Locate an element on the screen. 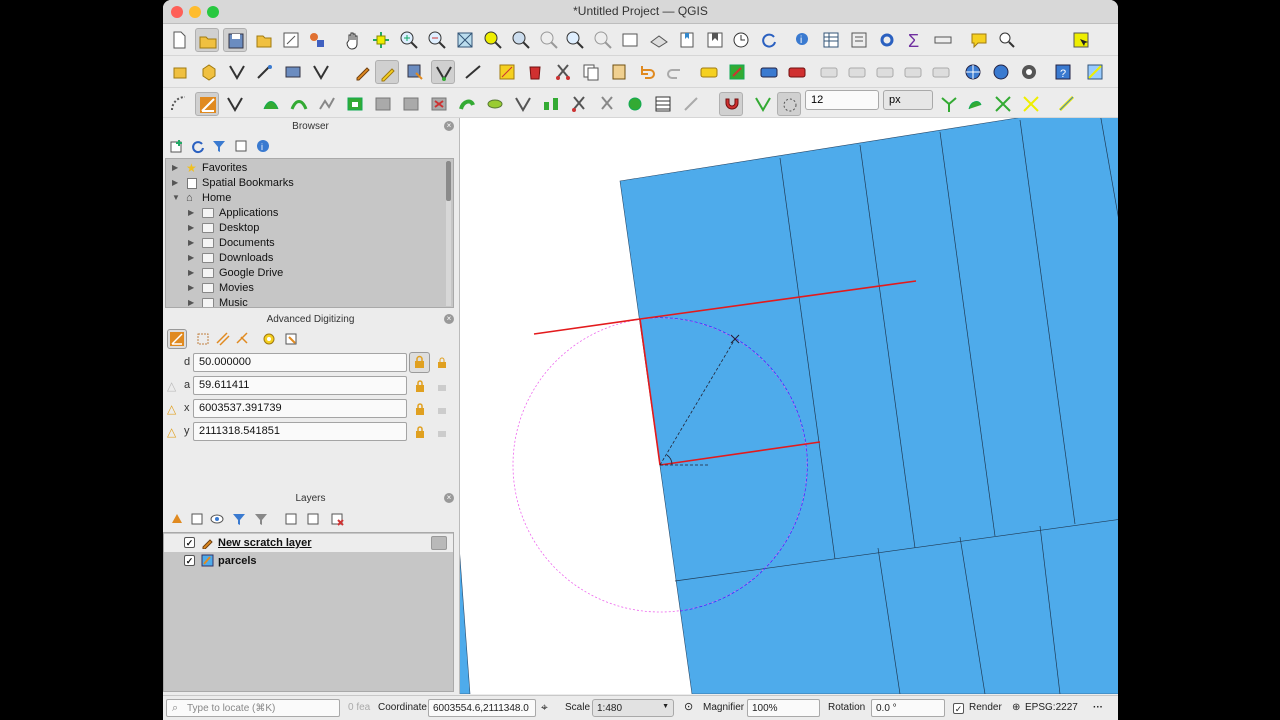 This screenshot has height=720, width=1280. offset-point-symbols-icon is located at coordinates (635, 104).